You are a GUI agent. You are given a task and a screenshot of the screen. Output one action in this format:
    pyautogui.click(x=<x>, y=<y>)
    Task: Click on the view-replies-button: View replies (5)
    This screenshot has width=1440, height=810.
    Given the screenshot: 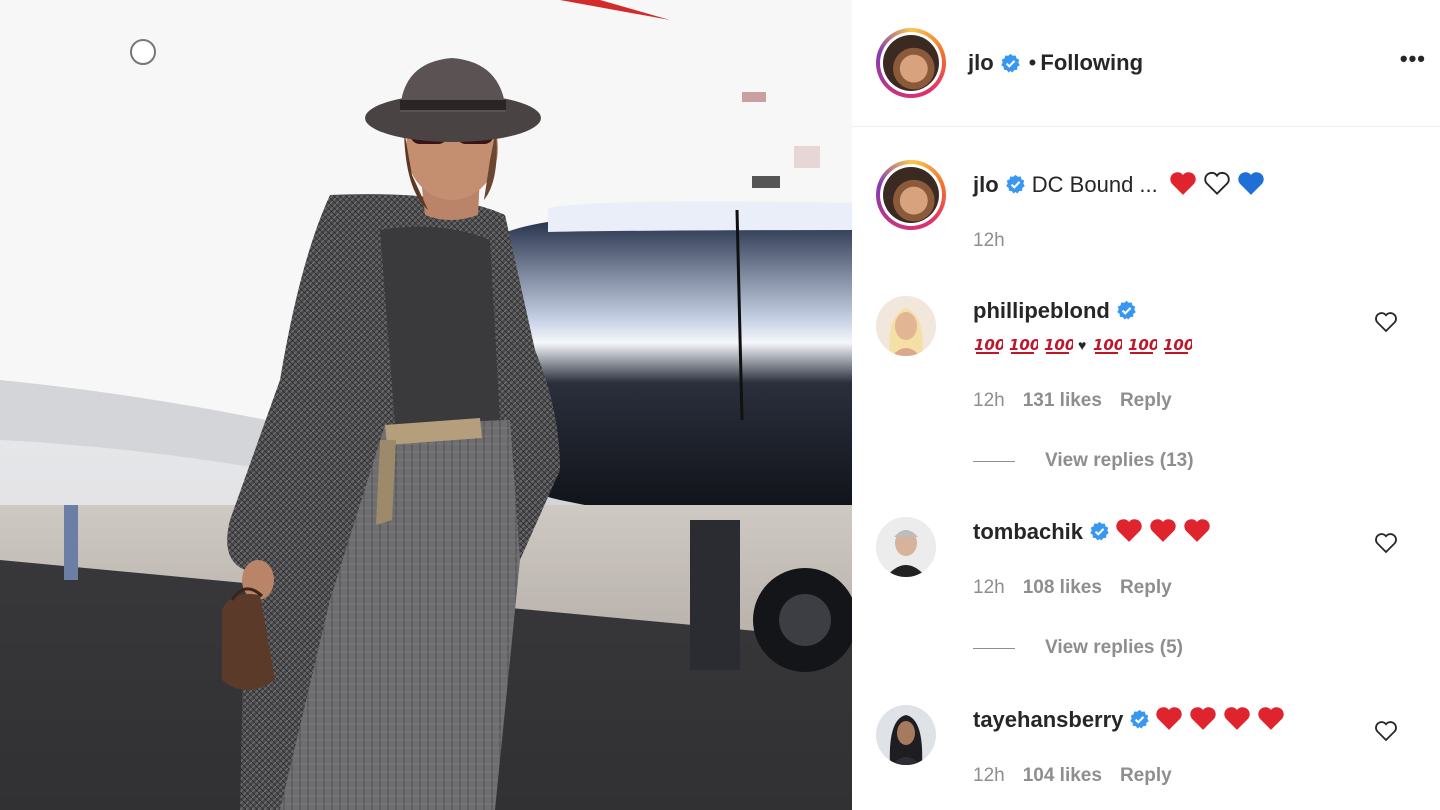 What is the action you would take?
    pyautogui.click(x=1078, y=648)
    